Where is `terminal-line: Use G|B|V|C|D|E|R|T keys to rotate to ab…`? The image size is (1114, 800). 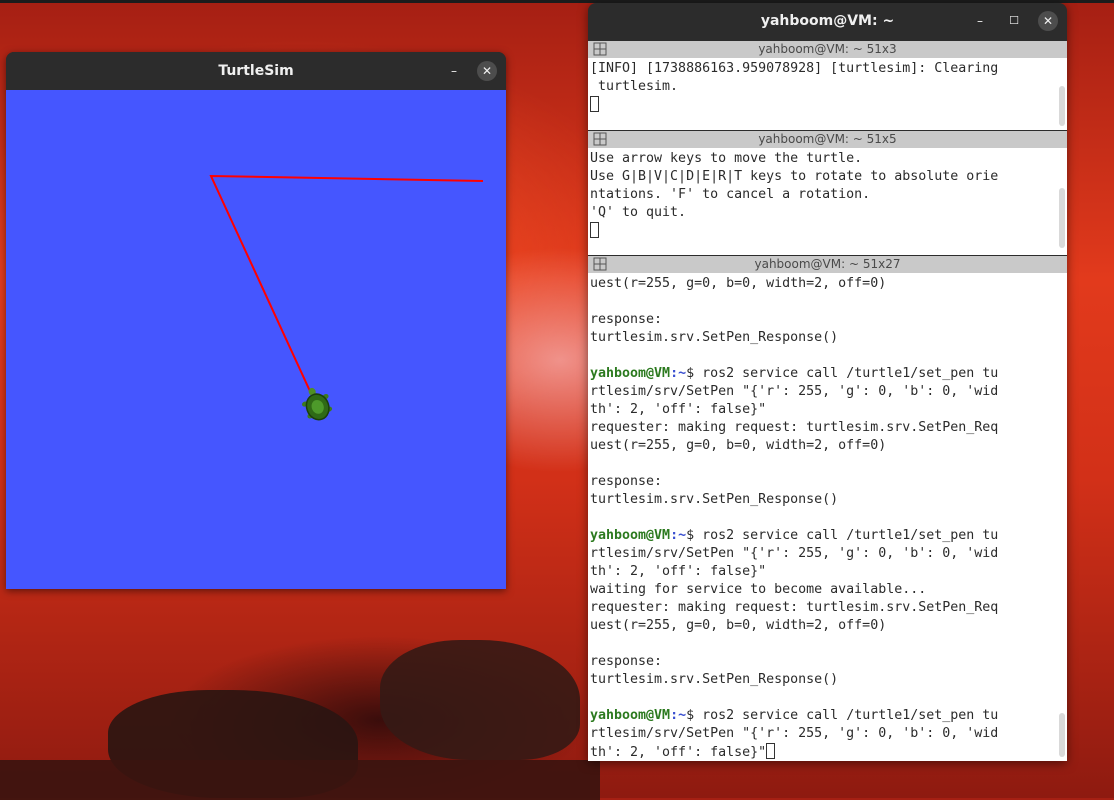 terminal-line: Use G|B|V|C|D|E|R|T keys to rotate to ab… is located at coordinates (794, 176).